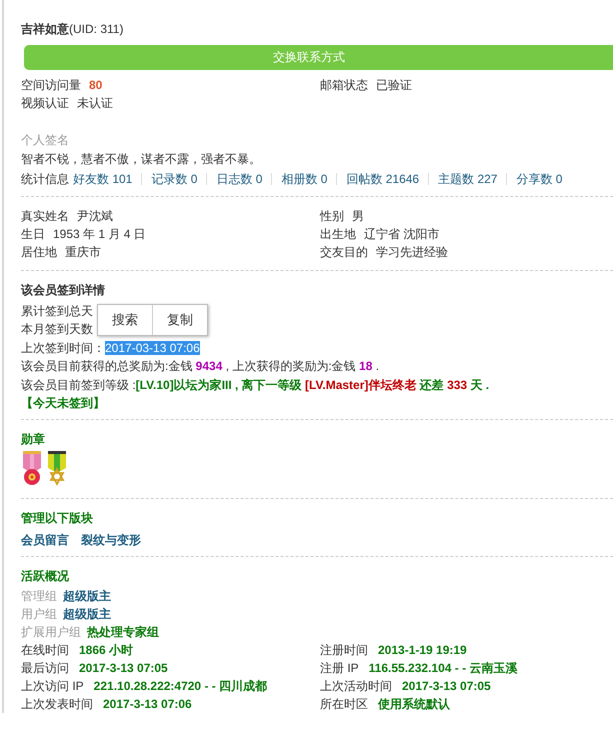 The image size is (613, 731). Describe the element at coordinates (255, 385) in the screenshot. I see `checkin-line: 该会员目前签到等级 :[LV.10]以坛为家III , 离下一等级 [LV.Master]伴坛终老 还差 333 天 .` at that location.